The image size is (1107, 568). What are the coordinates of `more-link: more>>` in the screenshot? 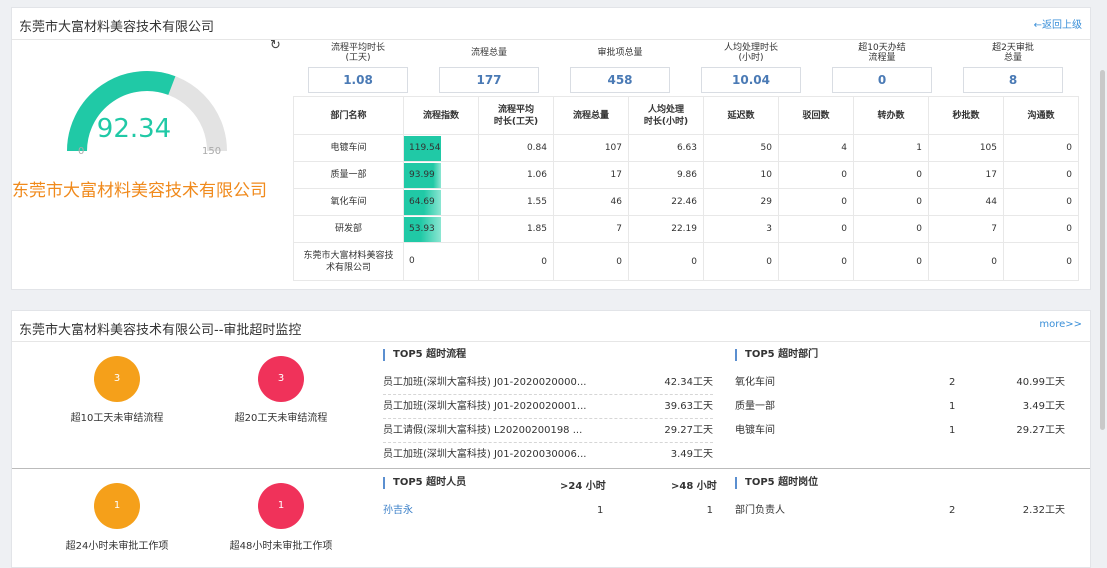 It's located at (1060, 324).